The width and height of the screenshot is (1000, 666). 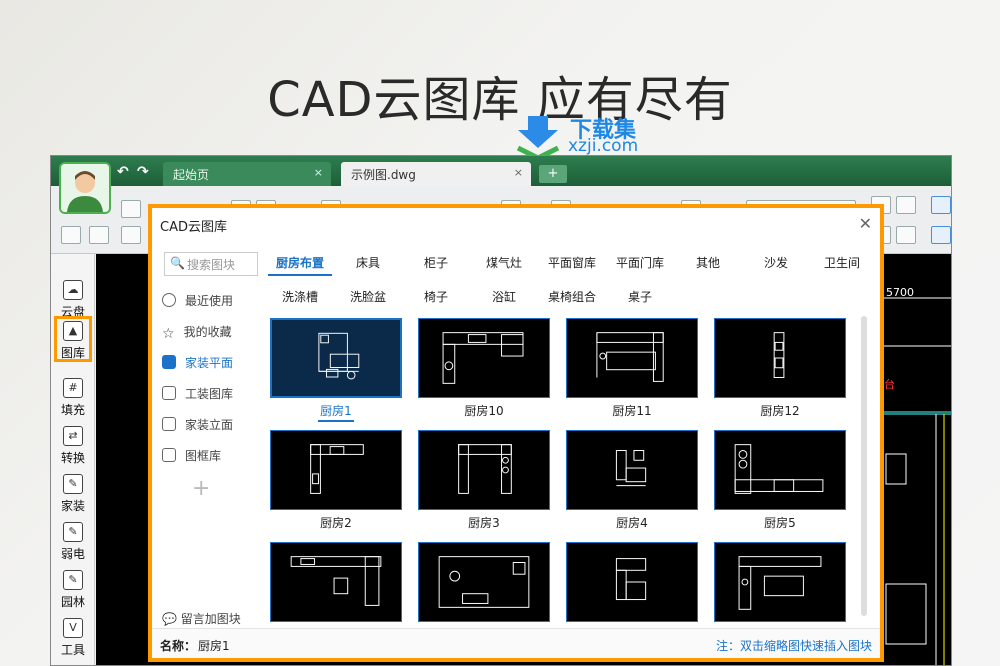 What do you see at coordinates (436, 174) in the screenshot?
I see `tab-example-dwg: 示例图.dwg ×` at bounding box center [436, 174].